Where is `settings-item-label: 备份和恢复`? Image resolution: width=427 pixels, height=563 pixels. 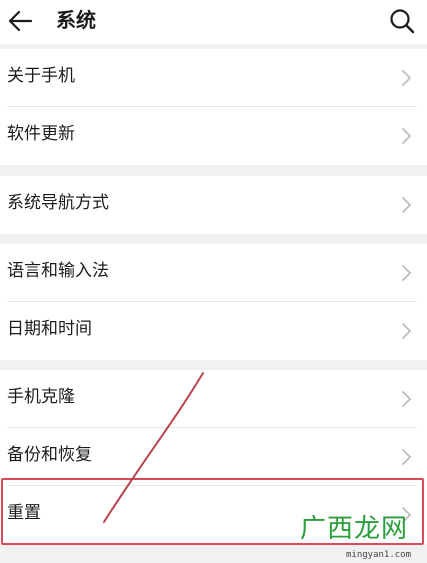
settings-item-label: 备份和恢复 is located at coordinates (49, 455).